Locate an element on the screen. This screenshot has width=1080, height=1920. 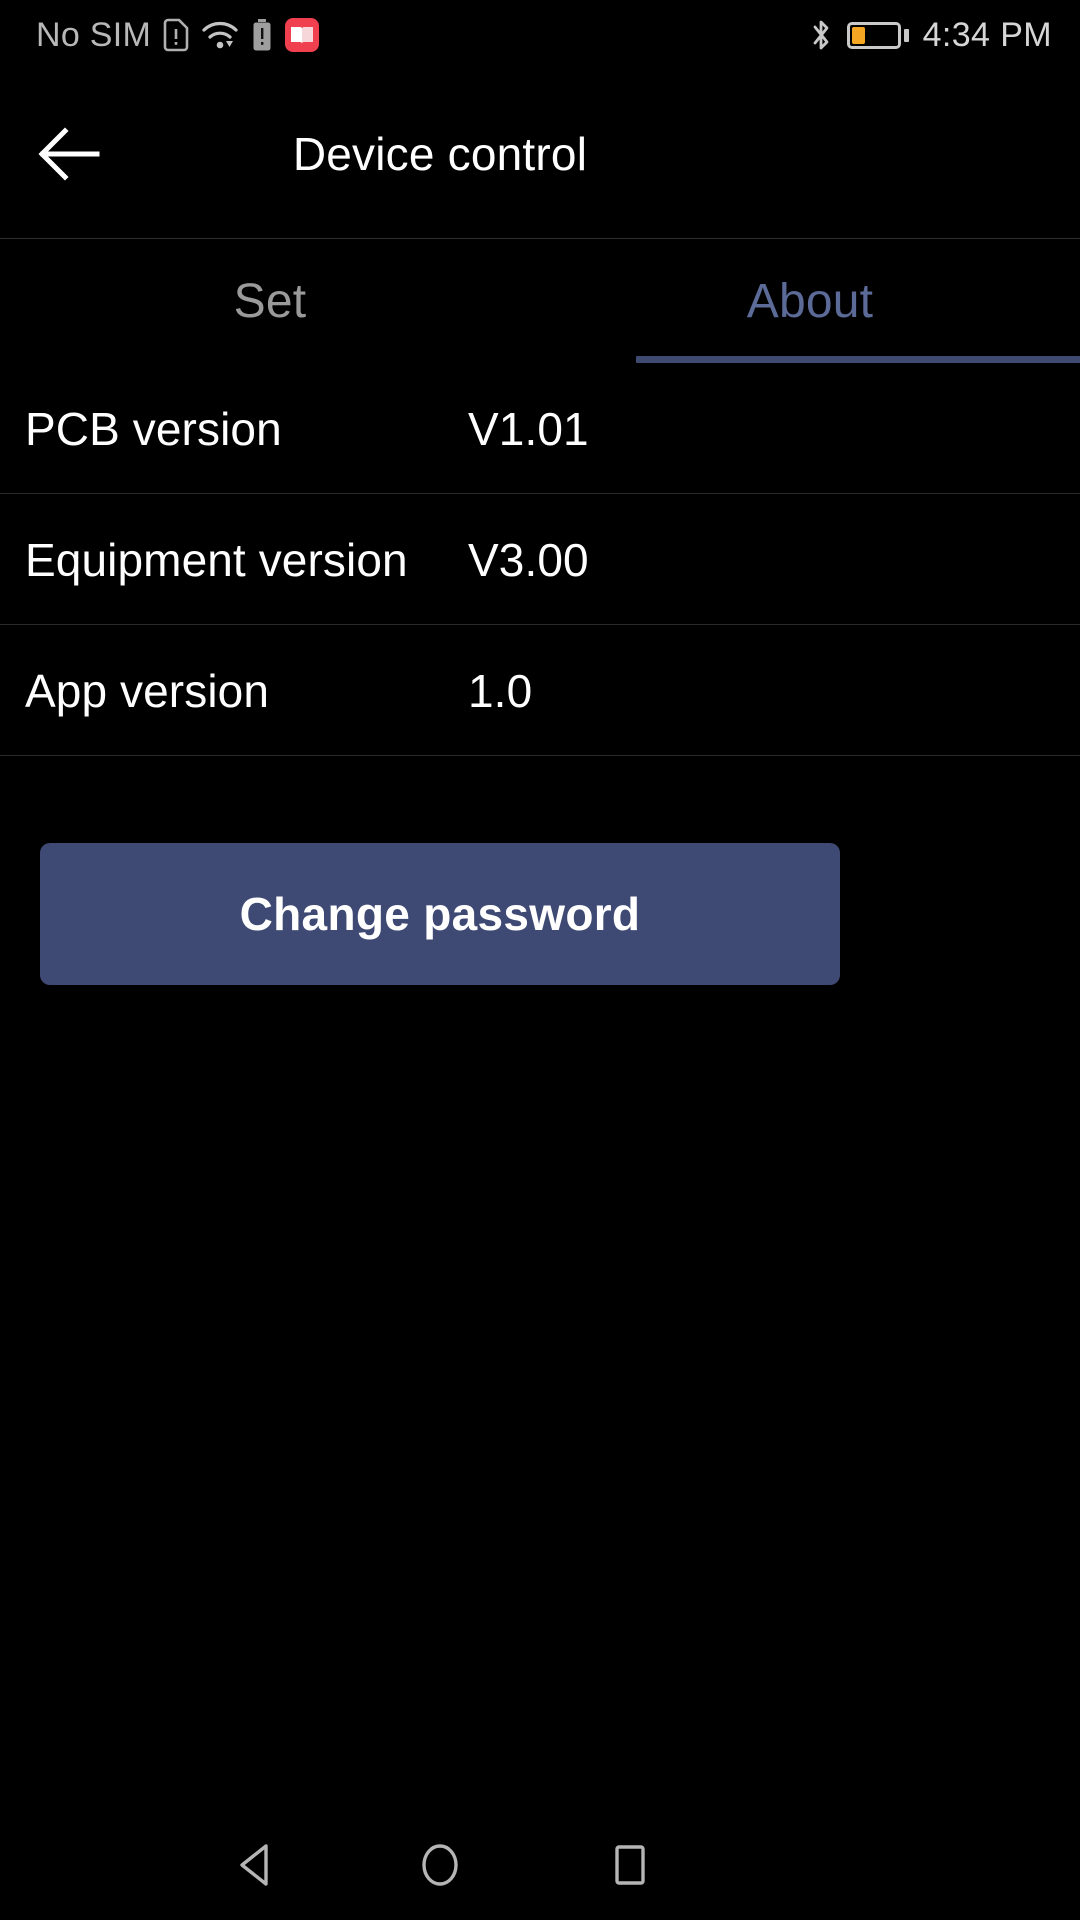
clock-label: 4:34 PM is located at coordinates (987, 34).